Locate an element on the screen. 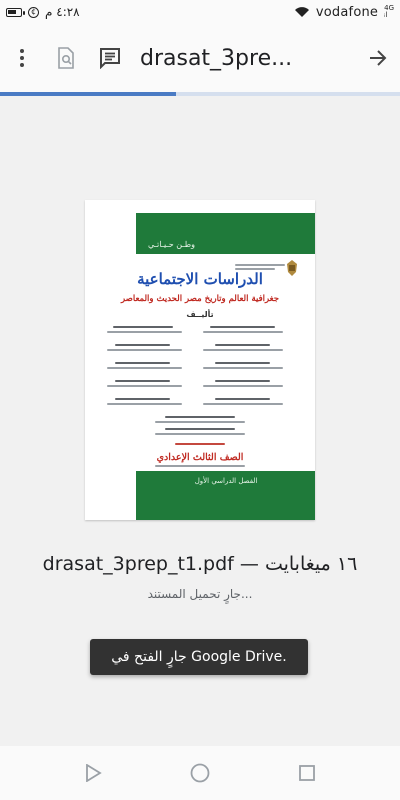 The image size is (400, 800). nav-home-button is located at coordinates (200, 773).